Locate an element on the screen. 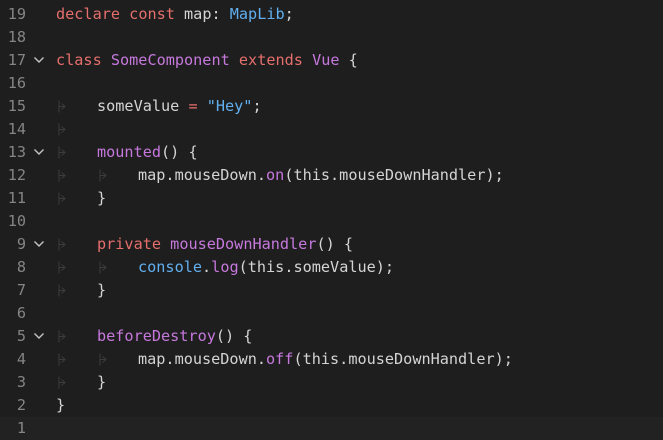 Image resolution: width=663 pixels, height=440 pixels. code-token-type: "Hey" is located at coordinates (229, 106).